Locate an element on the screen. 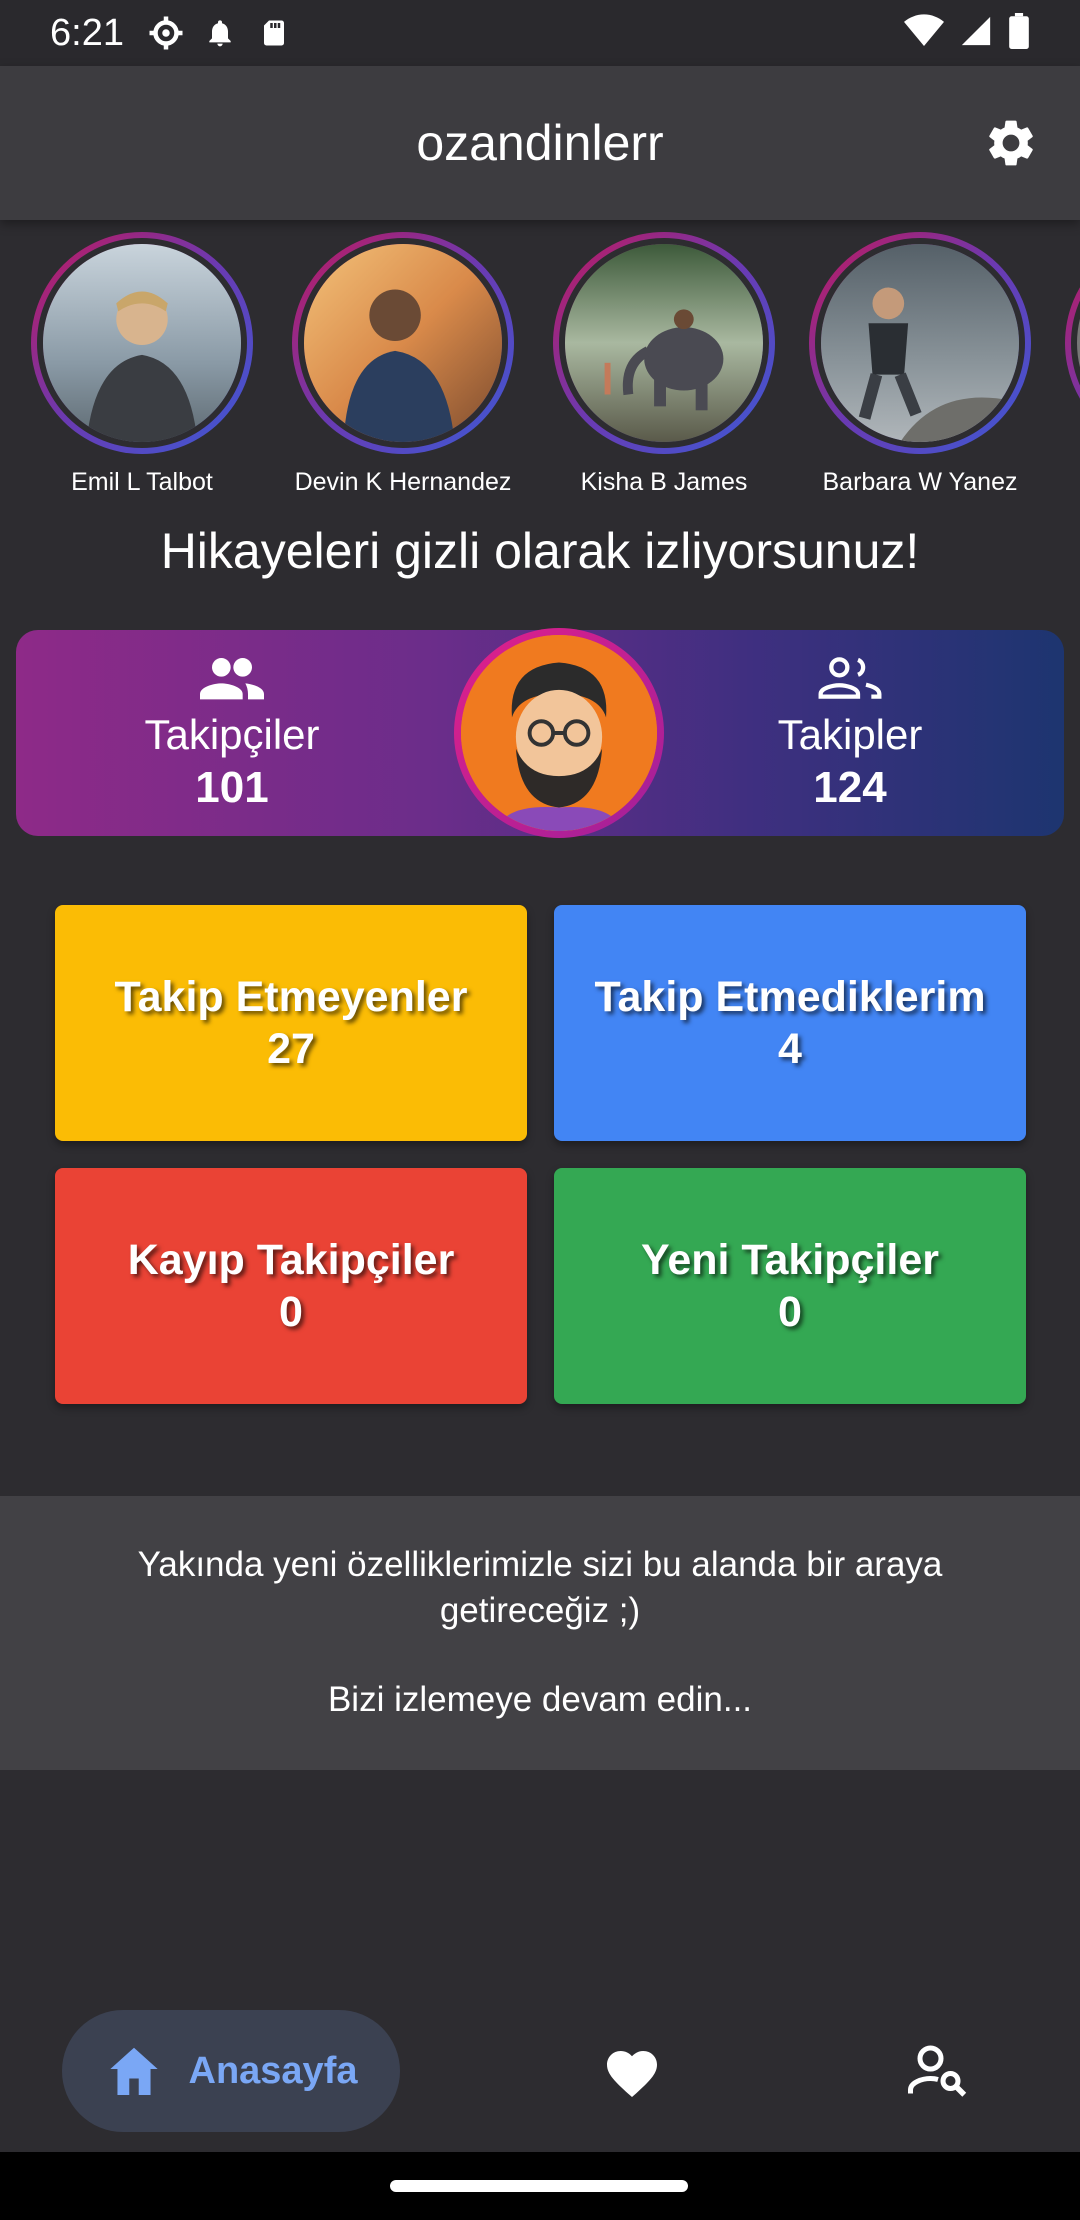  tile-title: Kayıp Takipçiler is located at coordinates (291, 1260).